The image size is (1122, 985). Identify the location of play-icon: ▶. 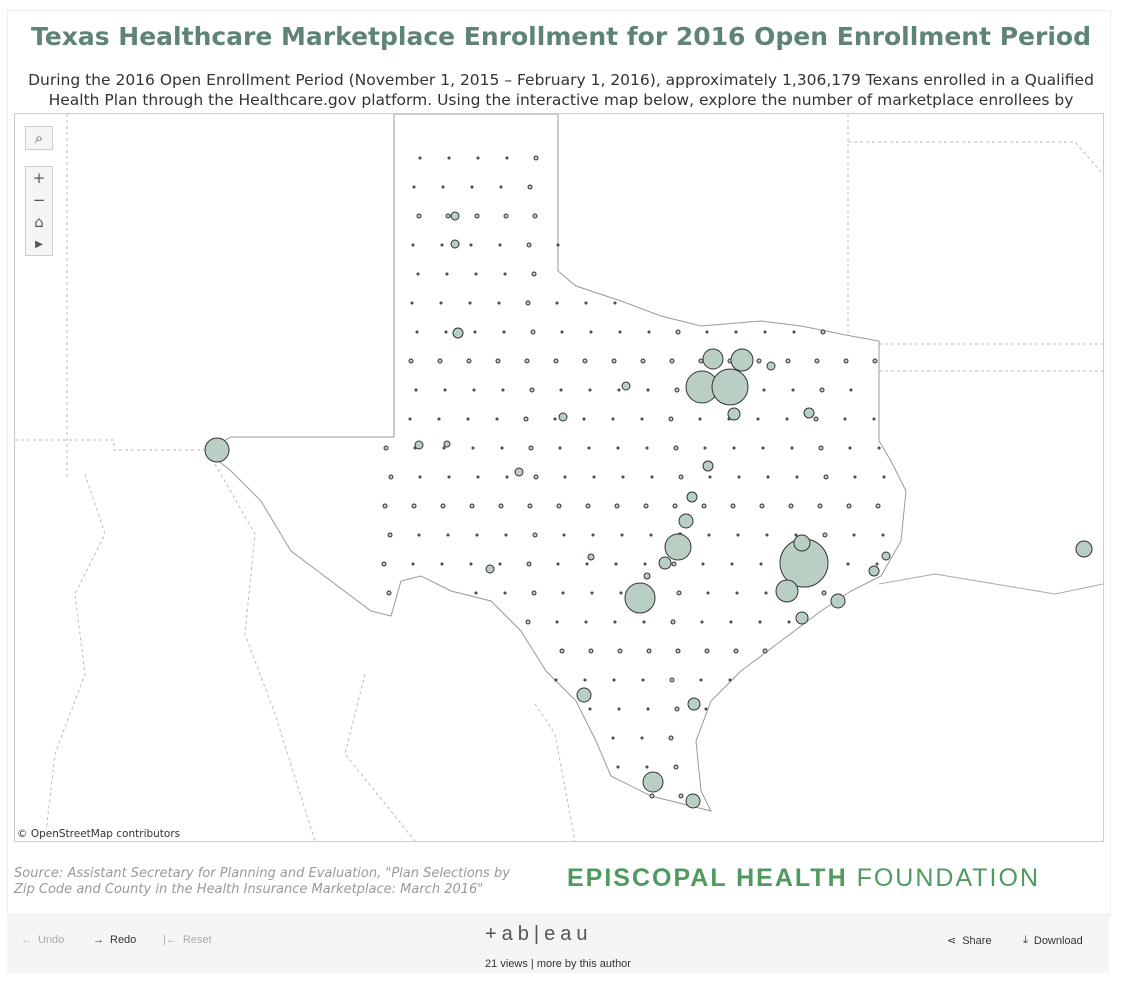
(39, 244).